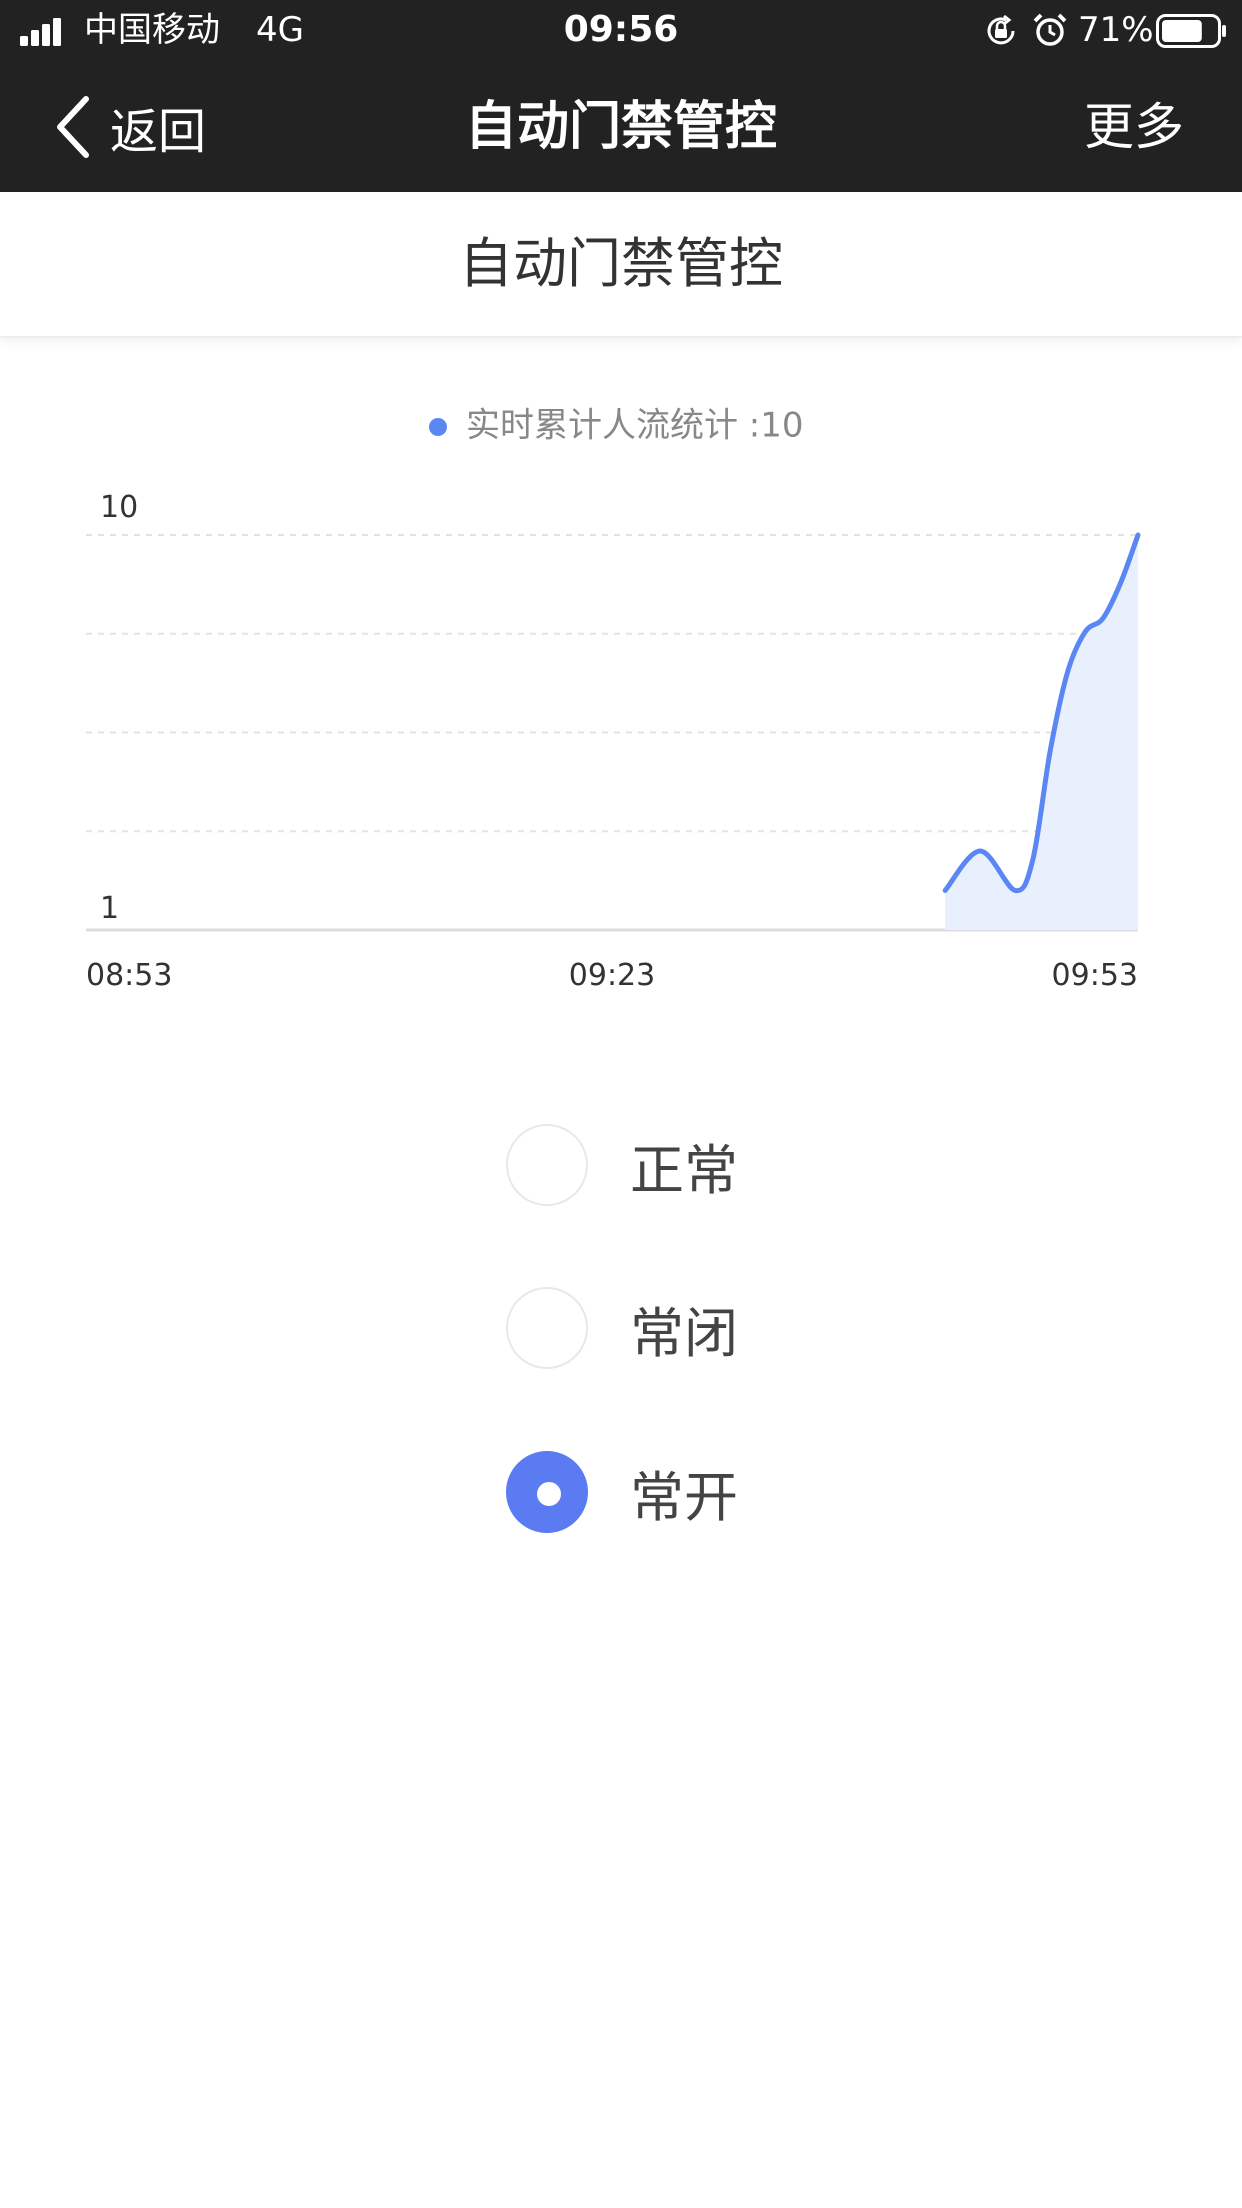 The height and width of the screenshot is (2208, 1242). Describe the element at coordinates (109, 908) in the screenshot. I see `y-tick-label: 1` at that location.